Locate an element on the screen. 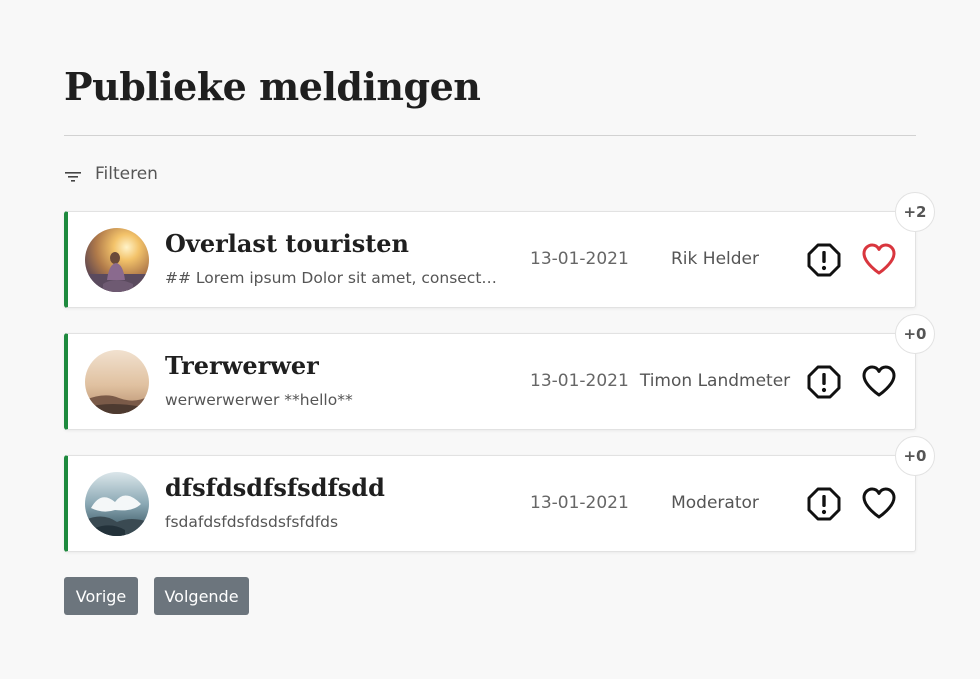 The image size is (980, 679). next-page-button: Volgende is located at coordinates (201, 596).